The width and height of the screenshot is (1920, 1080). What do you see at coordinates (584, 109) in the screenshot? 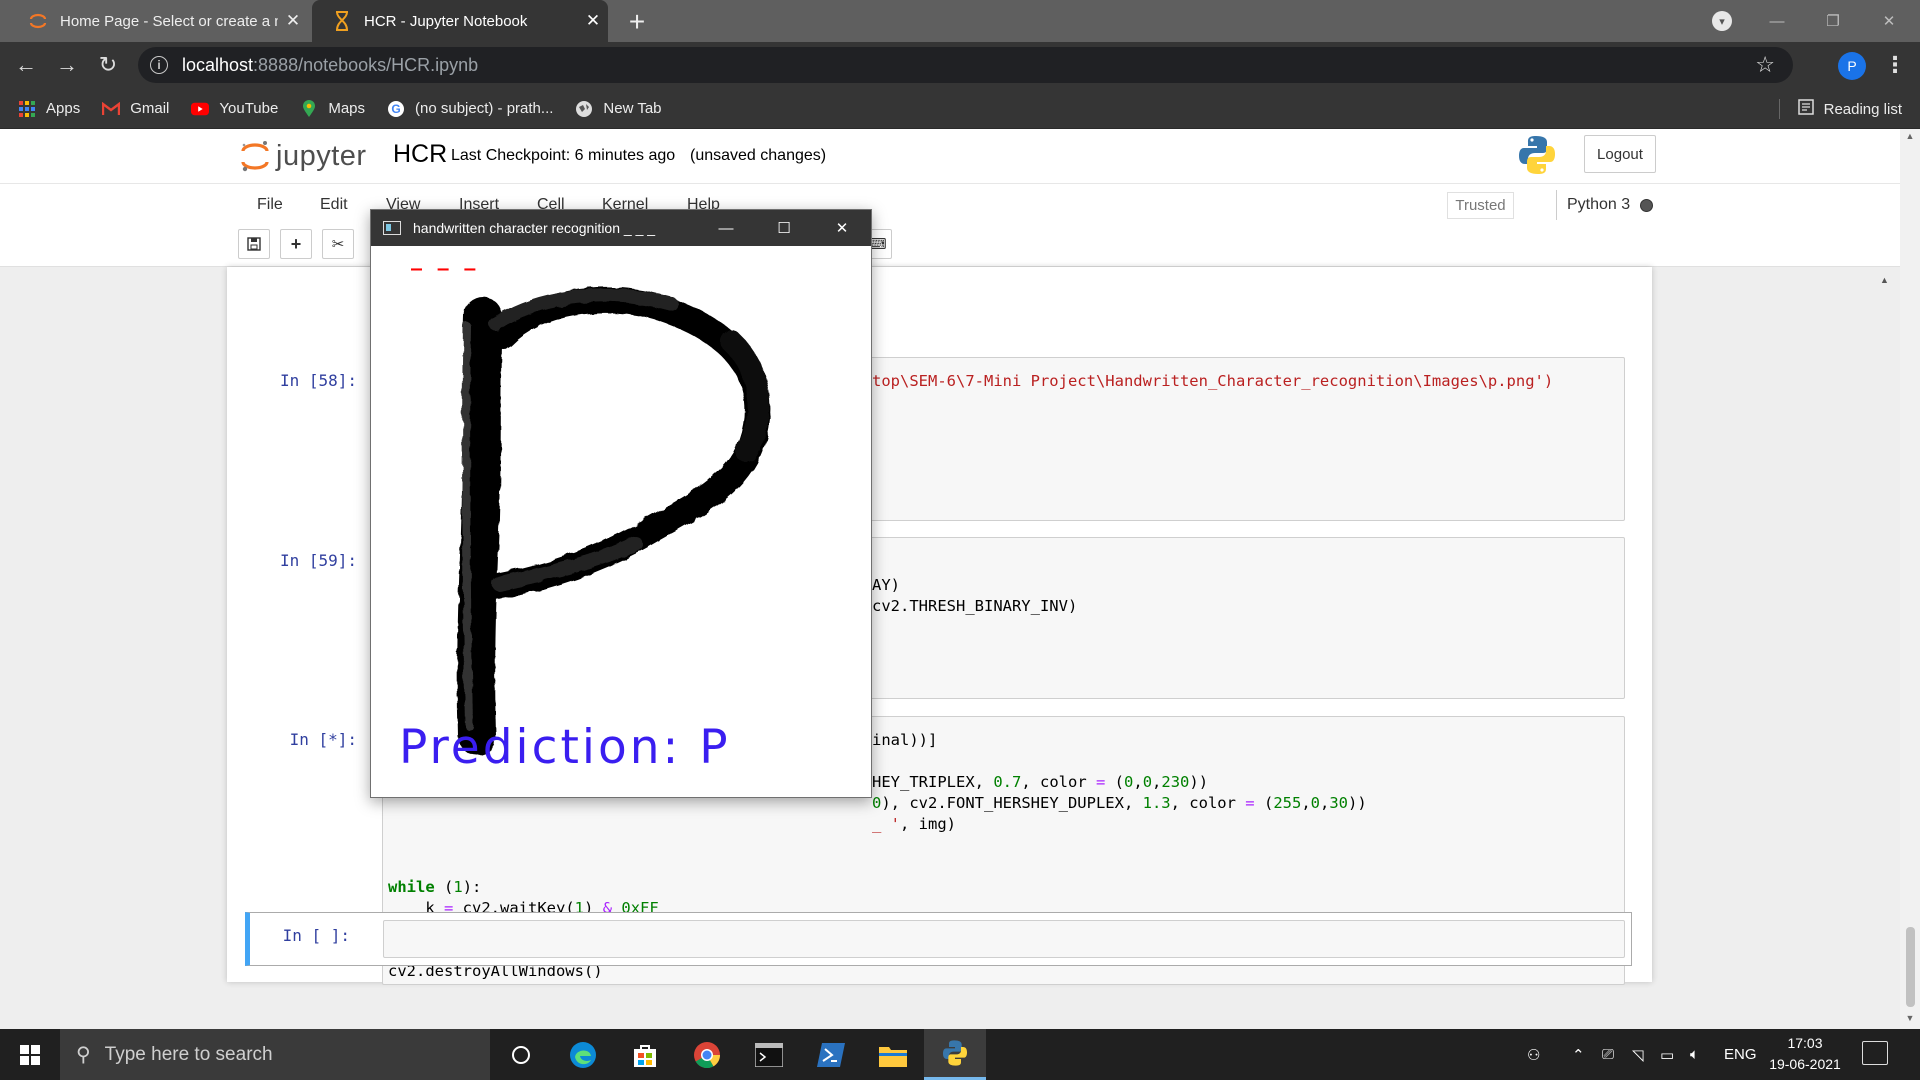
I see `globe-icon` at bounding box center [584, 109].